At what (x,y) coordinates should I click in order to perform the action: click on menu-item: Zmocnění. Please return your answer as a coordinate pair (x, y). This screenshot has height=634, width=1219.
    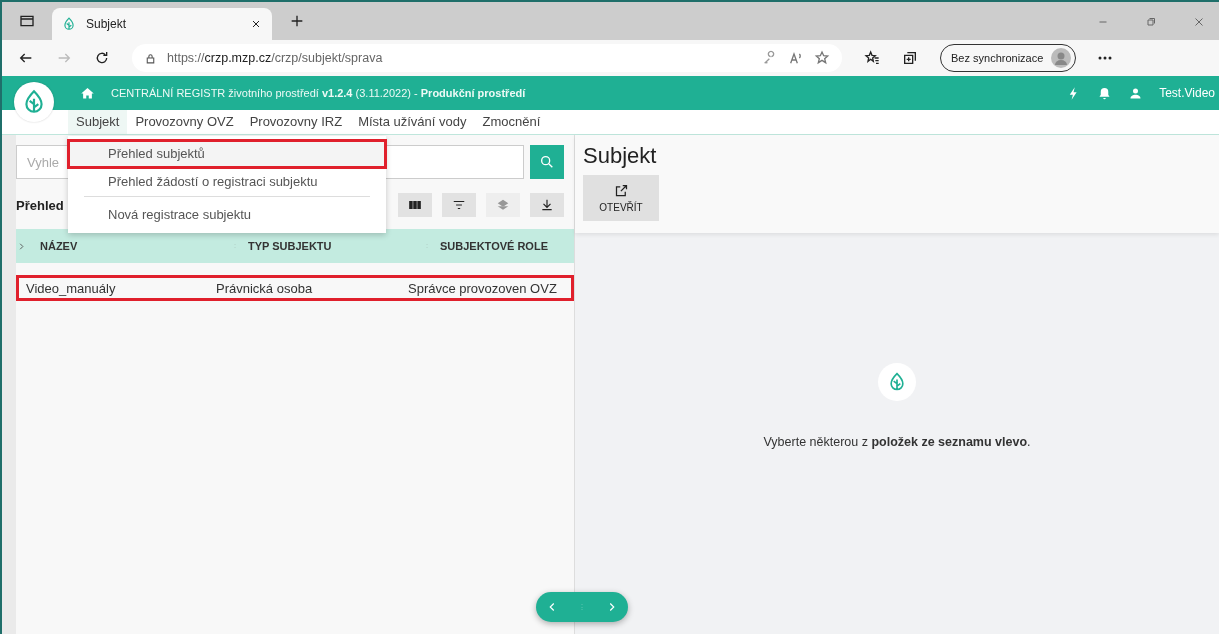
    Looking at the image, I should click on (511, 122).